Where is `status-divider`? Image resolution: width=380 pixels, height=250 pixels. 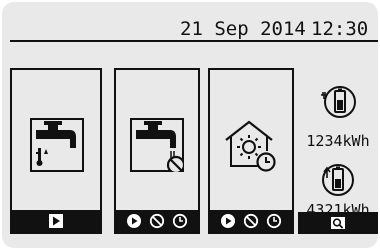 status-divider is located at coordinates (194, 41).